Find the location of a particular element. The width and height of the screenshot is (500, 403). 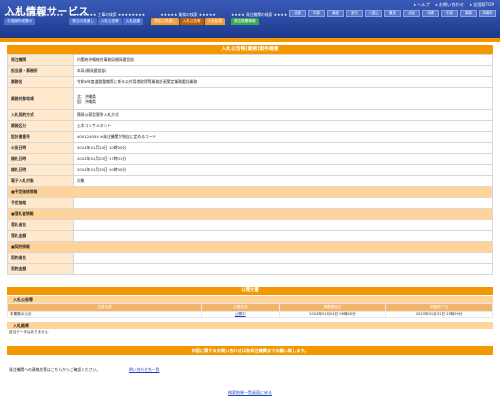

national-top-link: 全国版TOP is located at coordinates (482, 5).